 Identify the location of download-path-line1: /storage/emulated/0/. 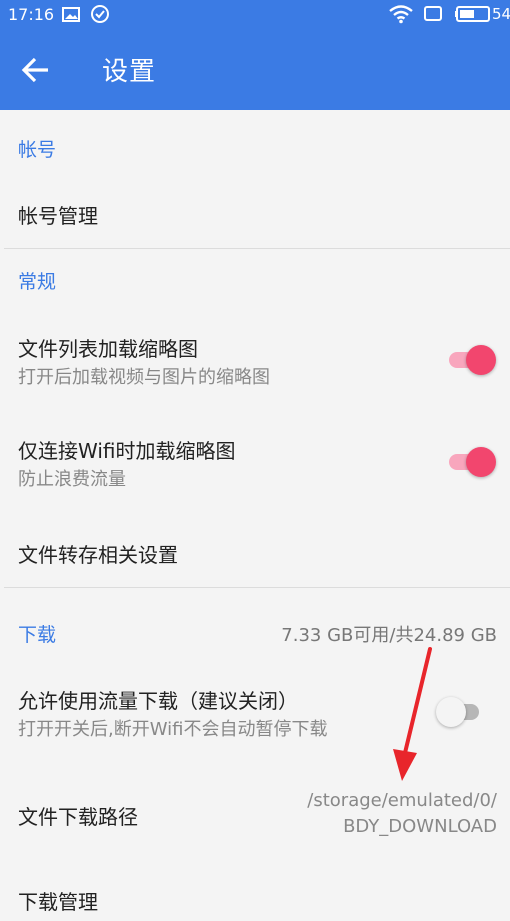
(402, 800).